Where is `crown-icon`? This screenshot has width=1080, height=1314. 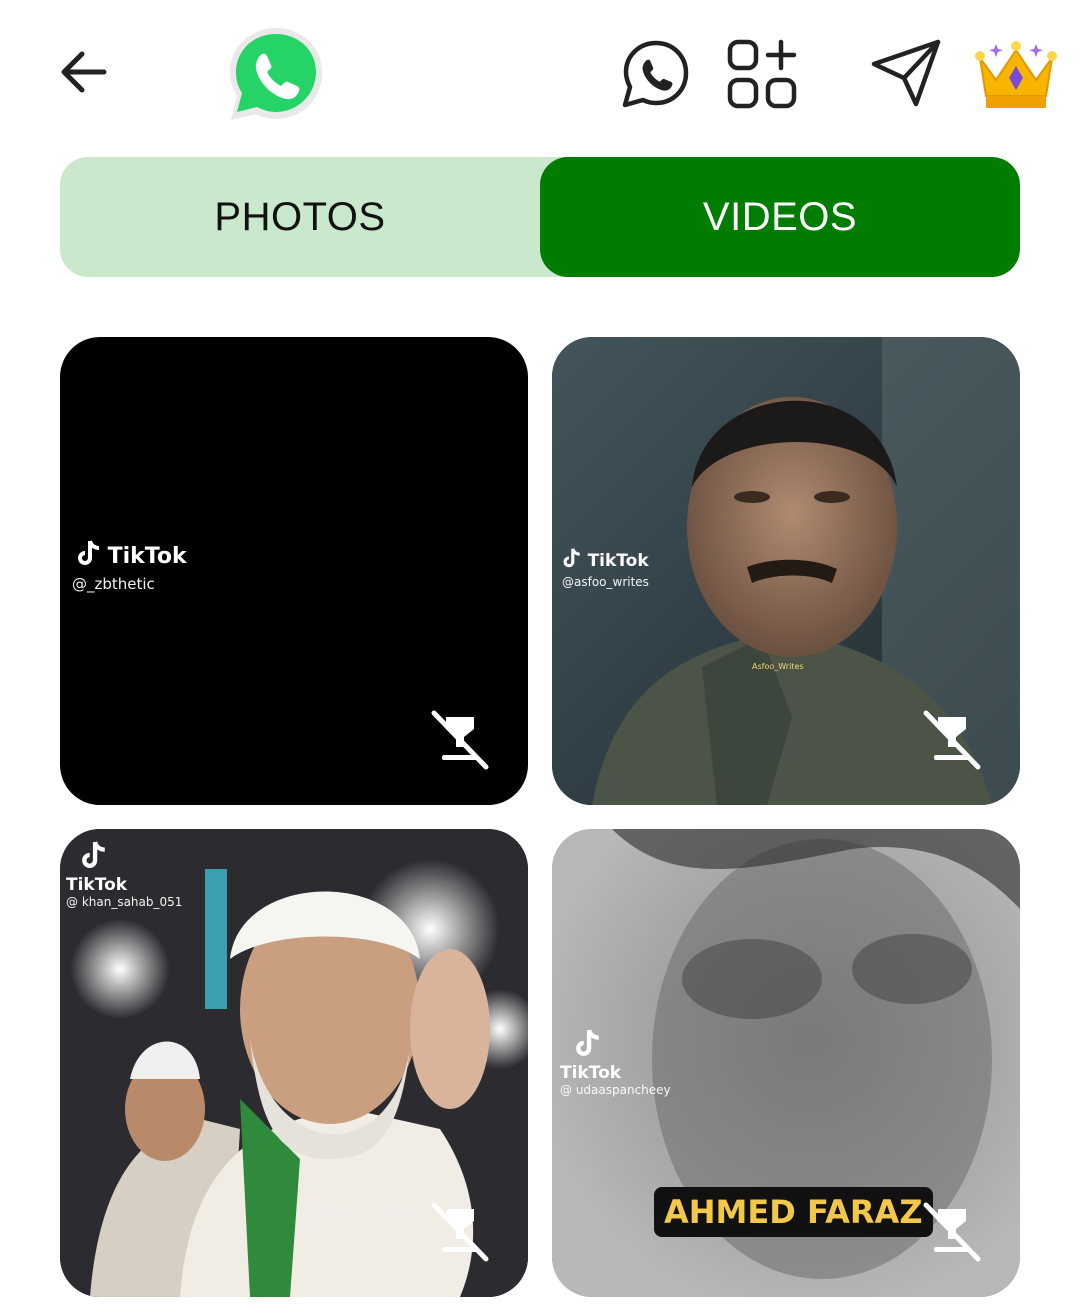
crown-icon is located at coordinates (1016, 74).